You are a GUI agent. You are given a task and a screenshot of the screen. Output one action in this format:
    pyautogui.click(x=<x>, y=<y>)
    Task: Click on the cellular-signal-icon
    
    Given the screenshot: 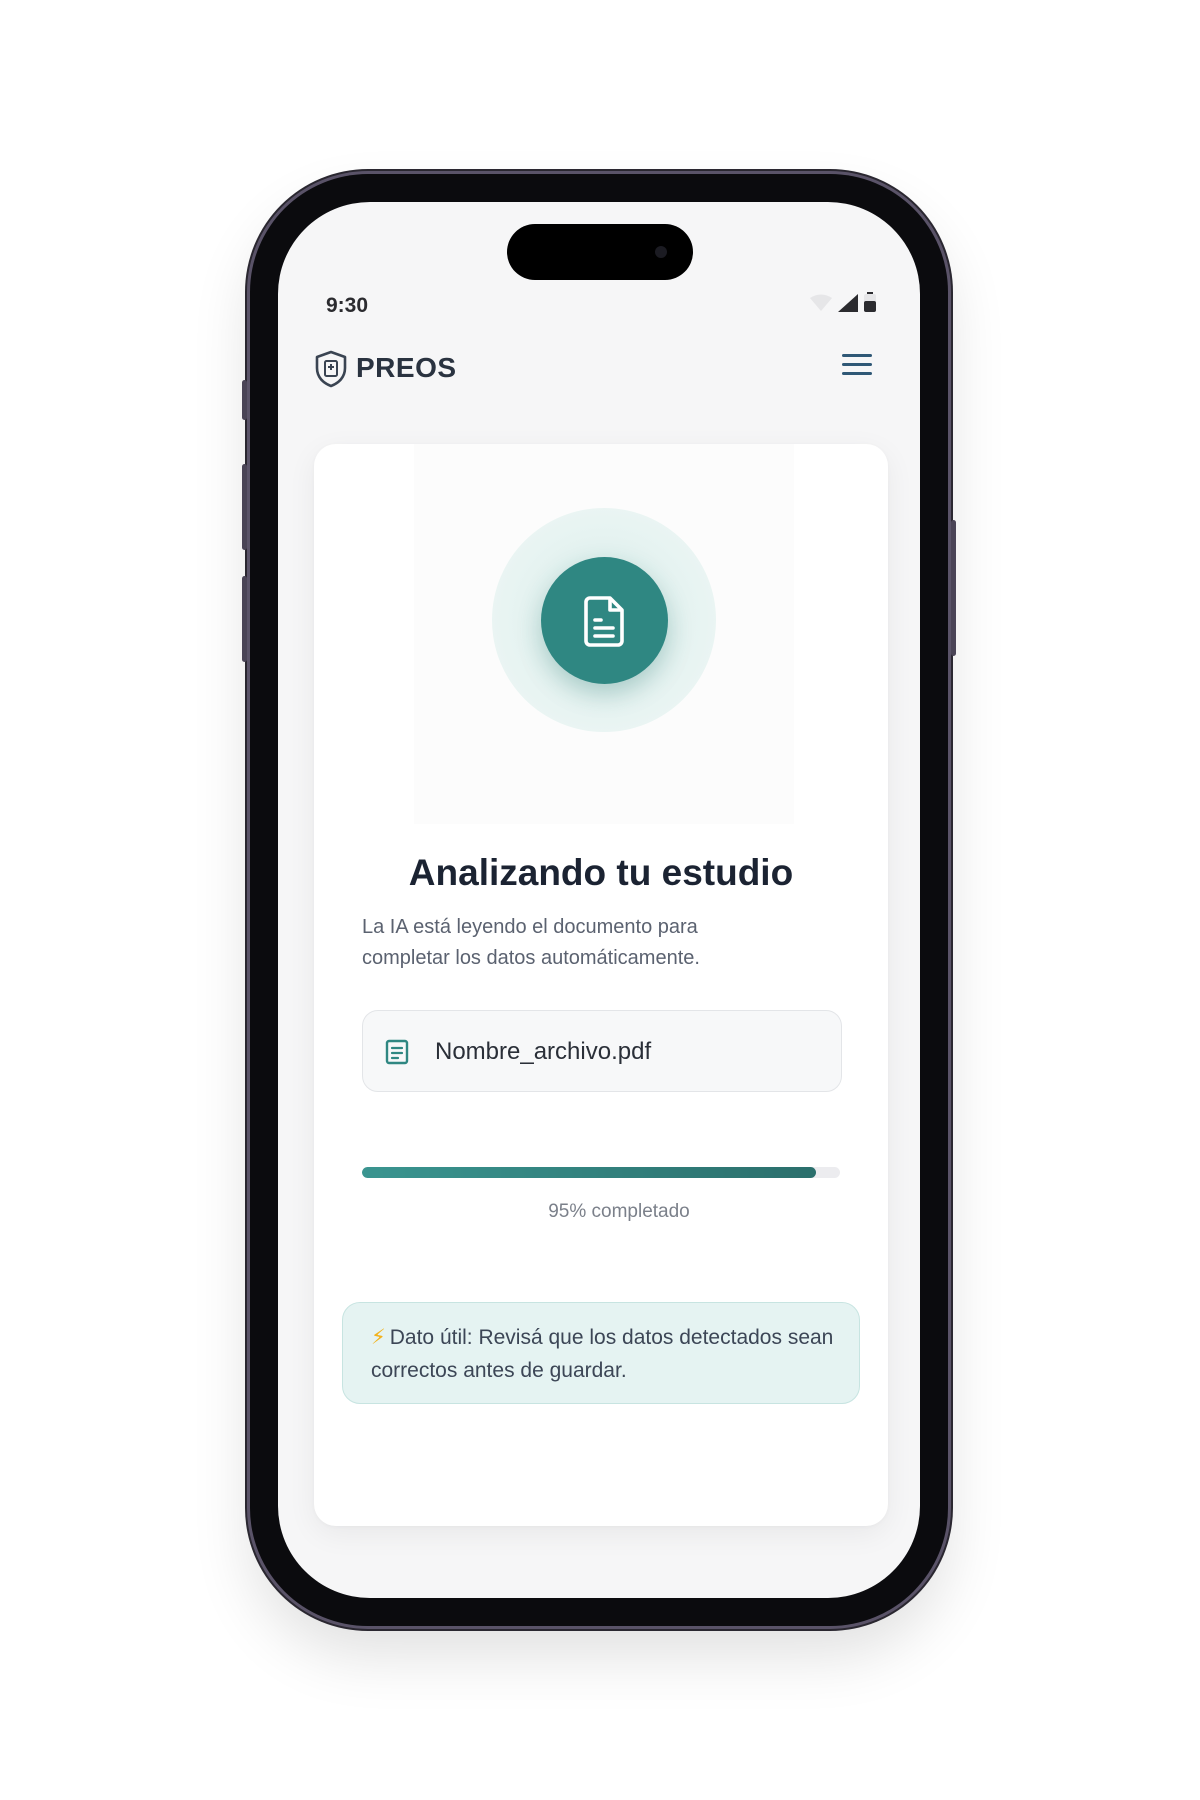 What is the action you would take?
    pyautogui.click(x=848, y=303)
    